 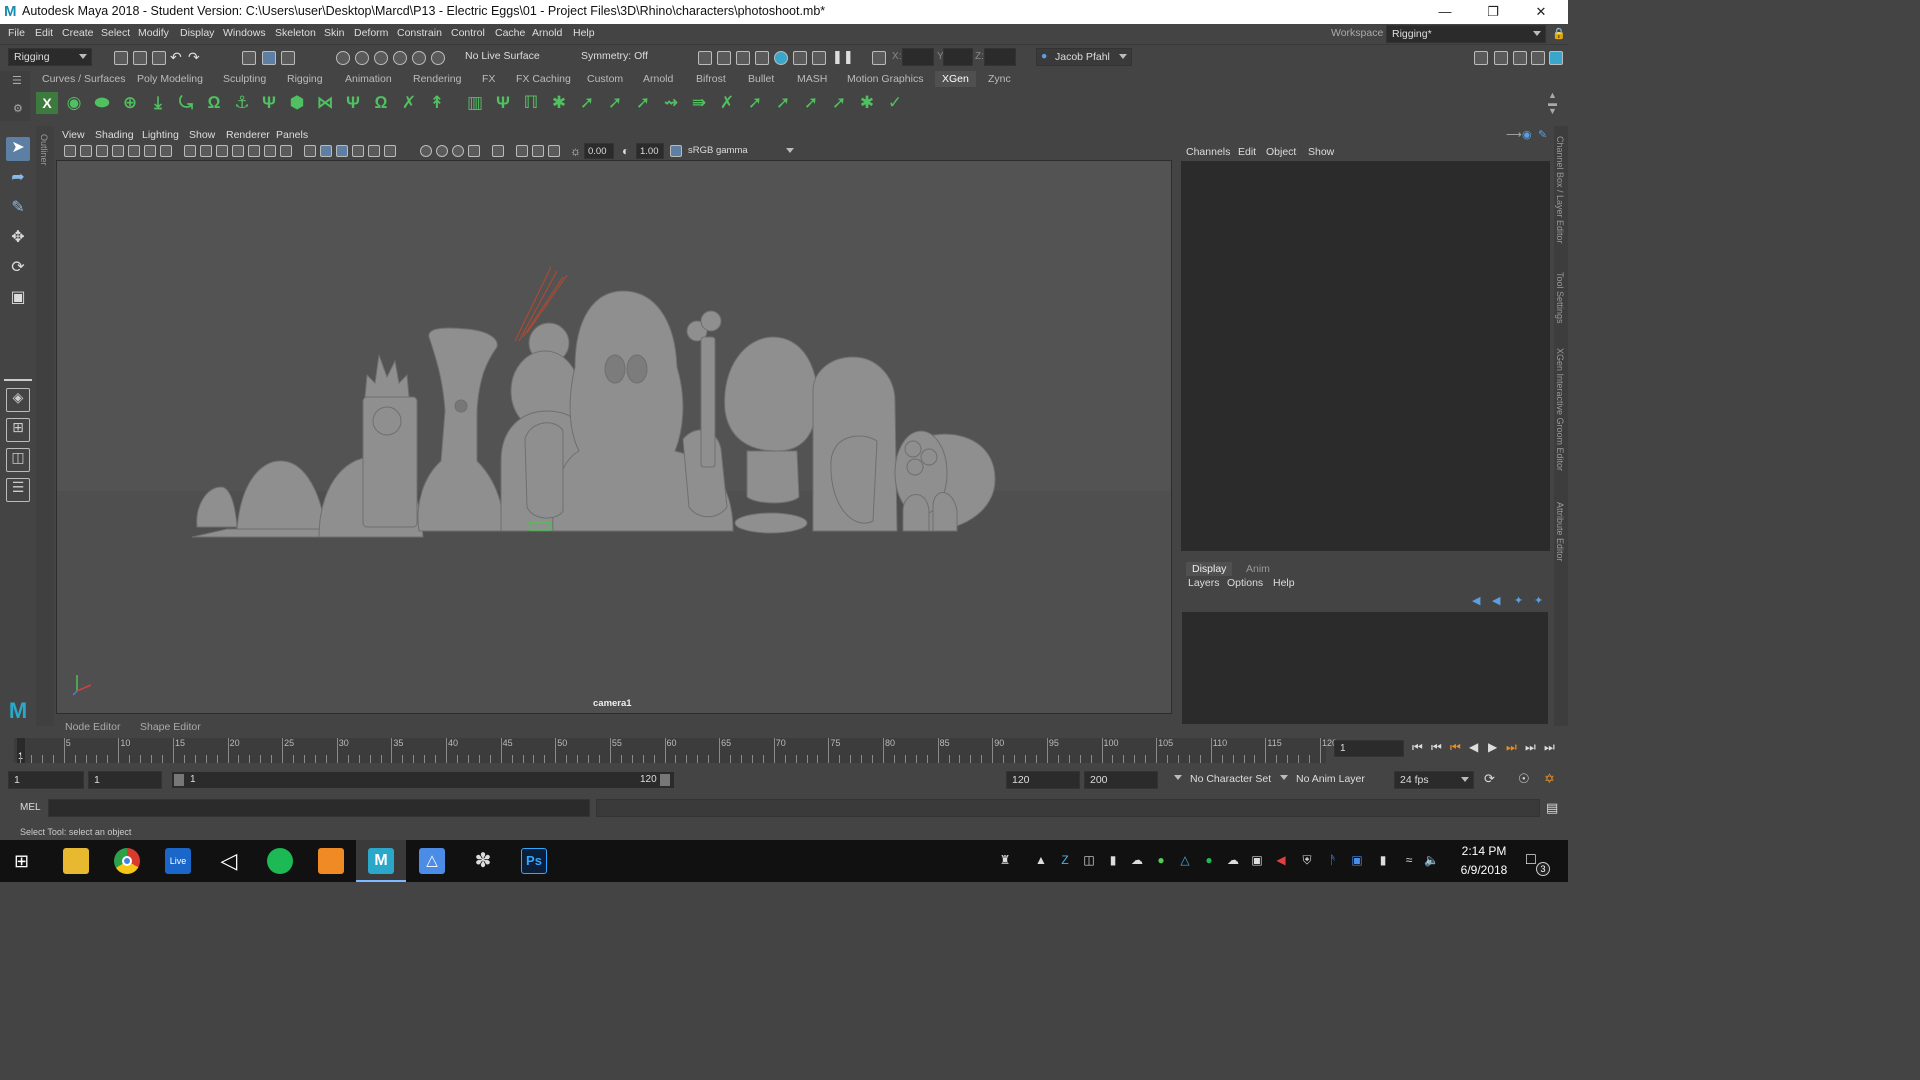 I want to click on redo-icon: ↷, so click(x=194, y=57).